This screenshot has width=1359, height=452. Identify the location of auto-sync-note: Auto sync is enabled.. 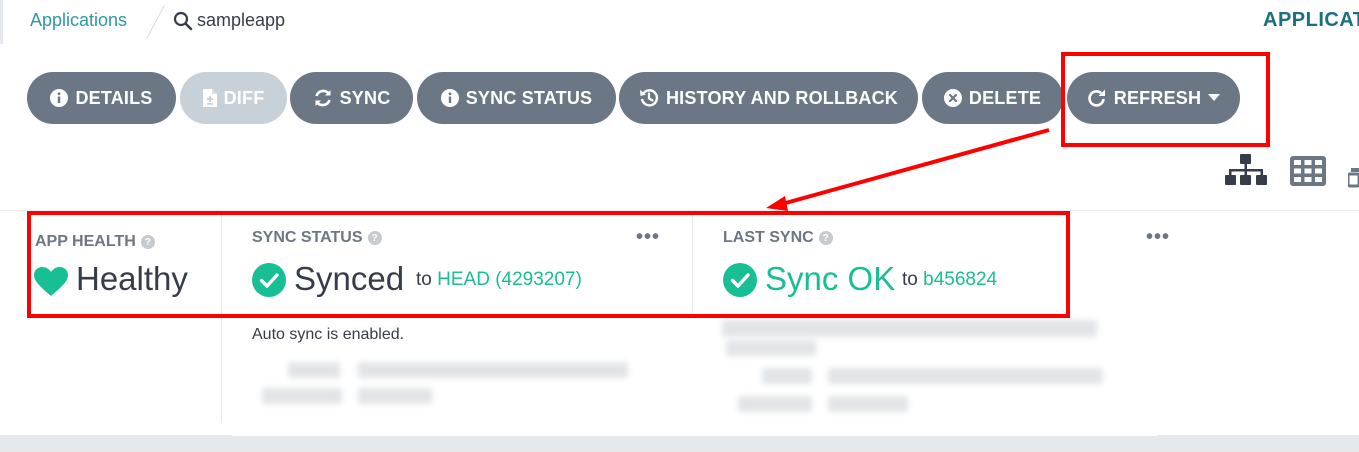
(328, 334).